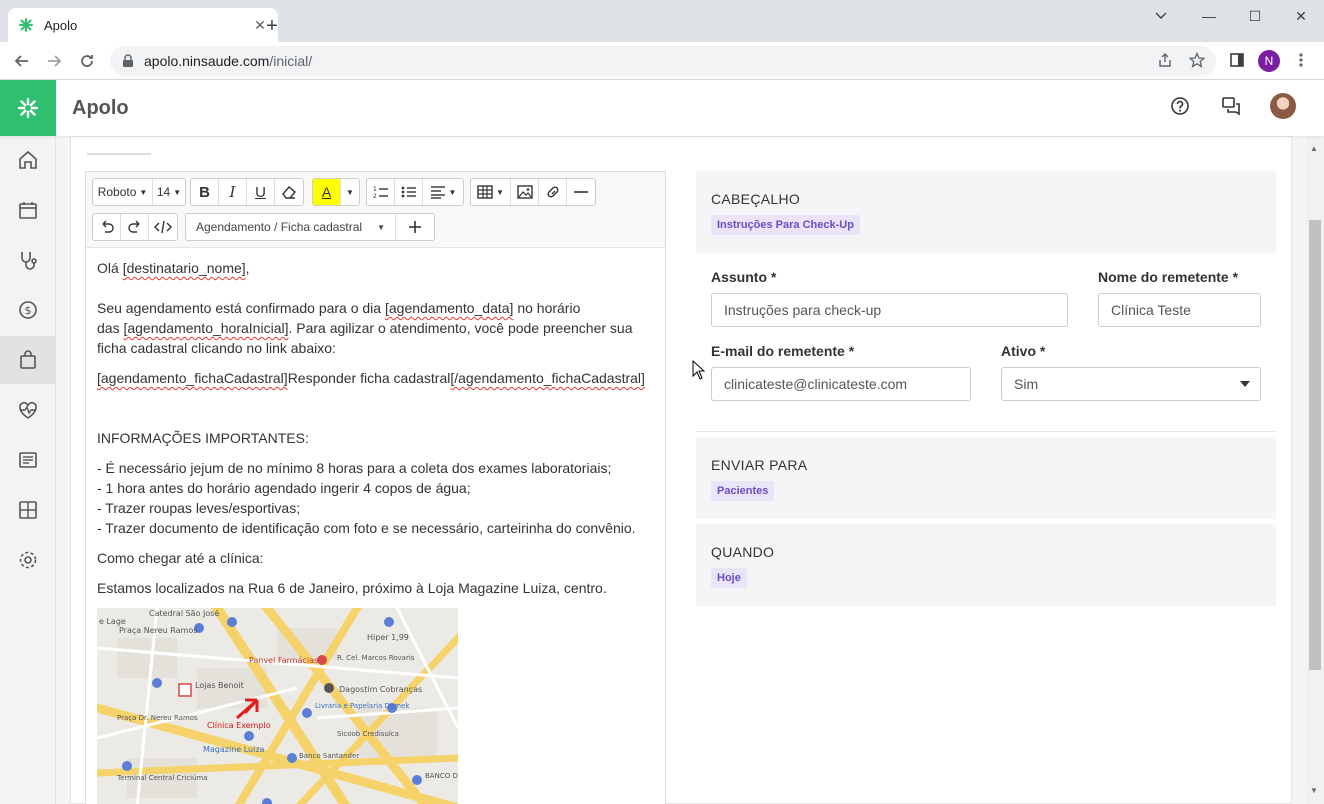  I want to click on map-label: Banco Santander, so click(329, 756).